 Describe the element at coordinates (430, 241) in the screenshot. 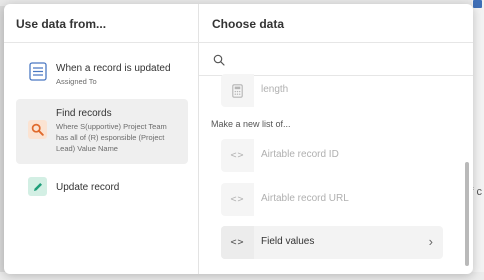

I see `chevron-right-icon: ›` at that location.